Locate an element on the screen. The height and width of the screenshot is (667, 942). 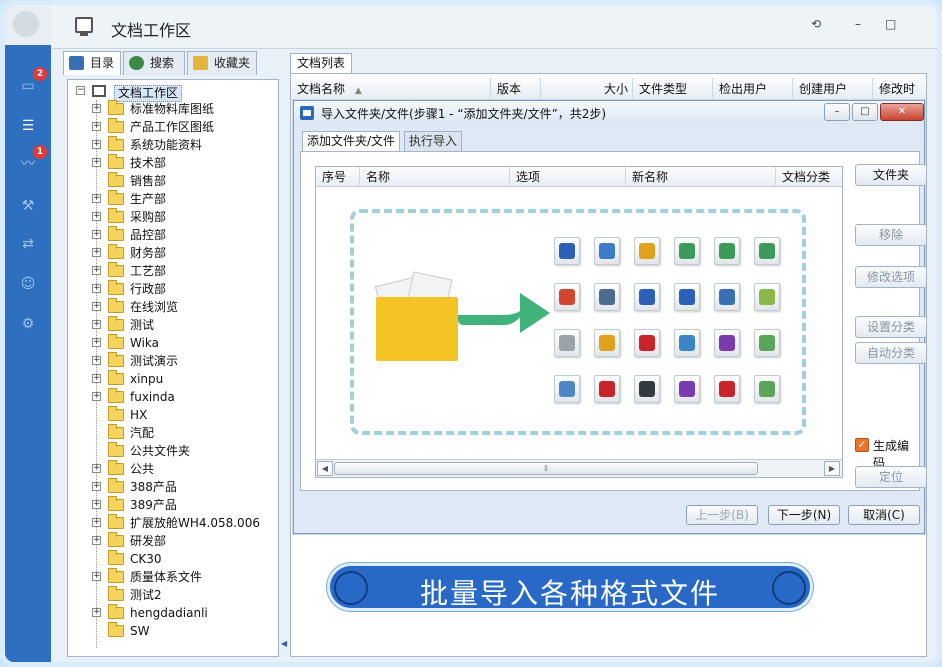
col-options: 选项 is located at coordinates (568, 177).